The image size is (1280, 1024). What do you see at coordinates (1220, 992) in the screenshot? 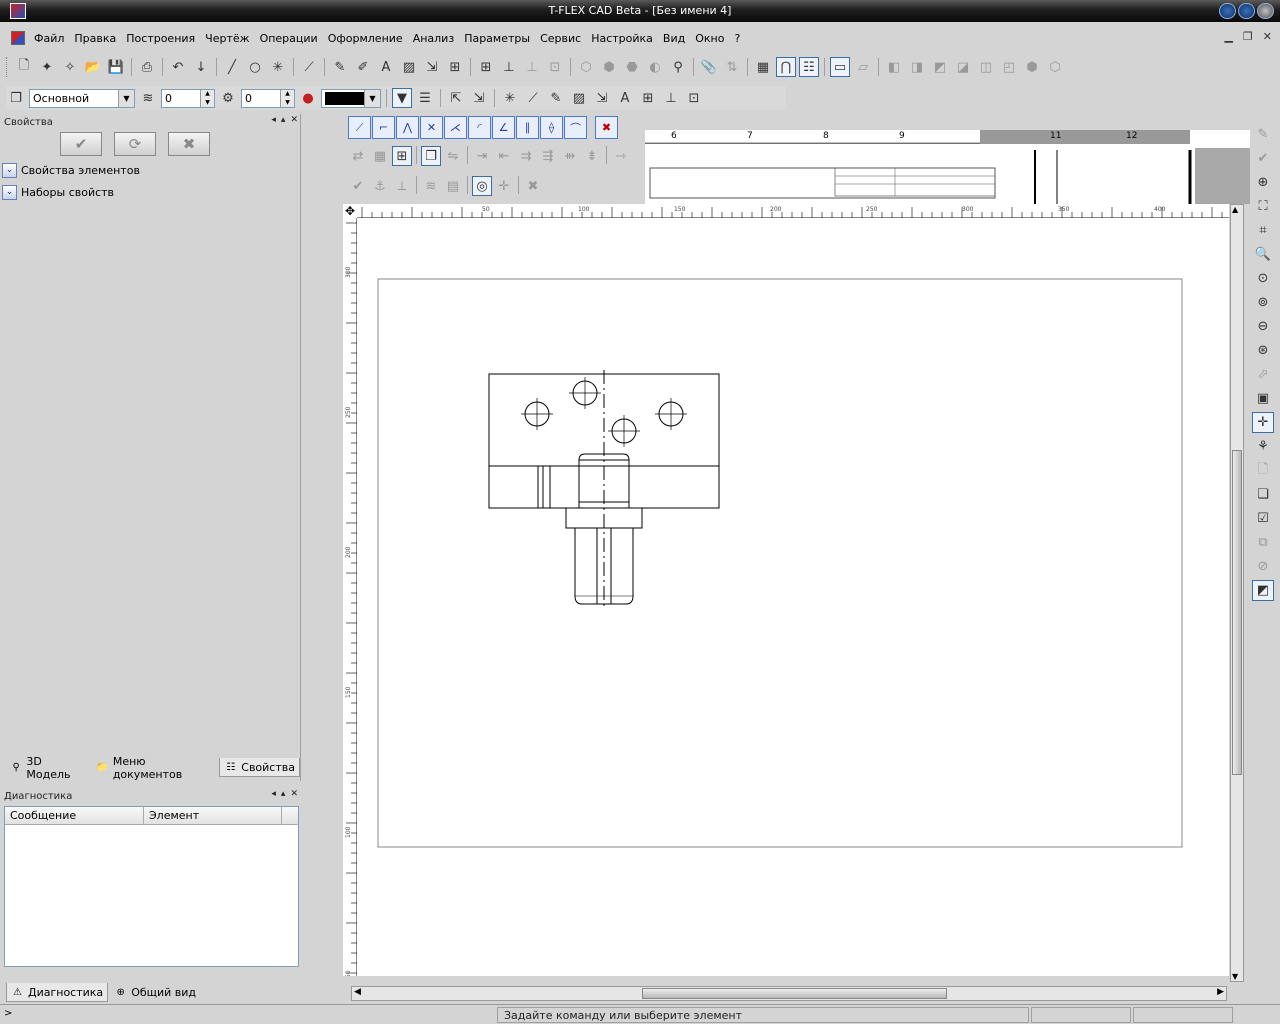
I see `scroll-right-icon: ▶` at bounding box center [1220, 992].